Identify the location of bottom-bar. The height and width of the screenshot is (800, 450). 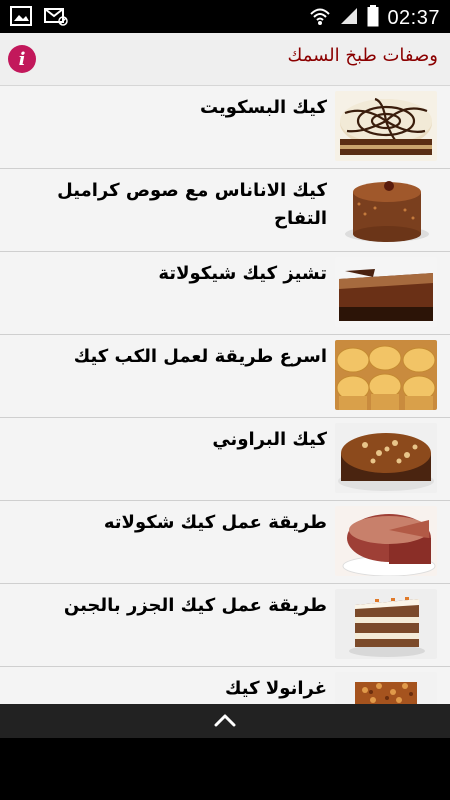
(225, 721).